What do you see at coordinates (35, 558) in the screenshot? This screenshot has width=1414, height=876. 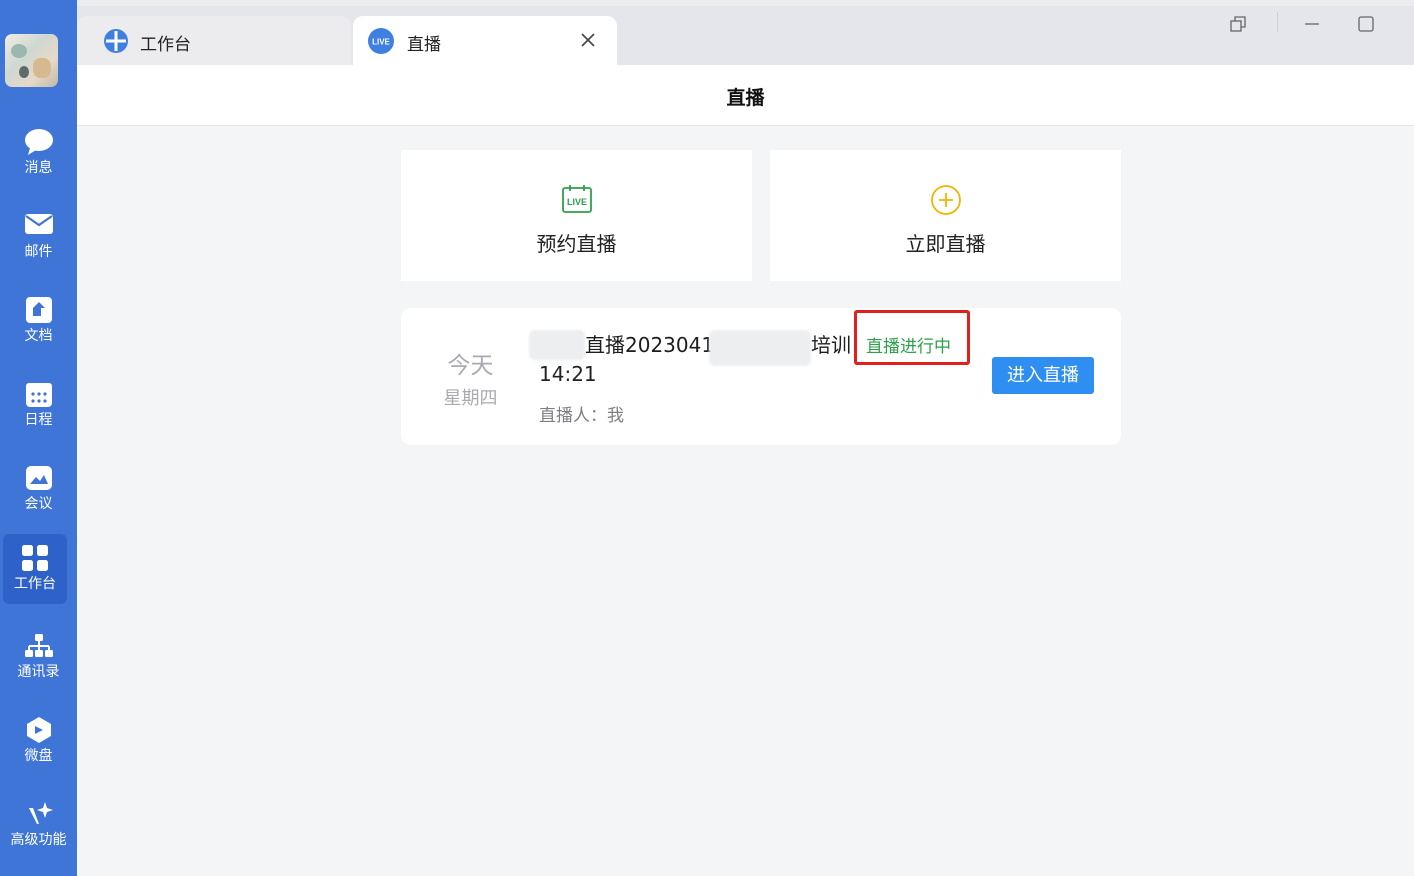 I see `workbench-grid-icon` at bounding box center [35, 558].